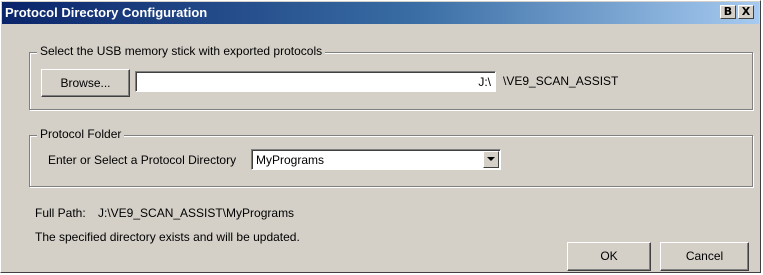 The height and width of the screenshot is (275, 763). I want to click on cancel-button: Cancel, so click(704, 256).